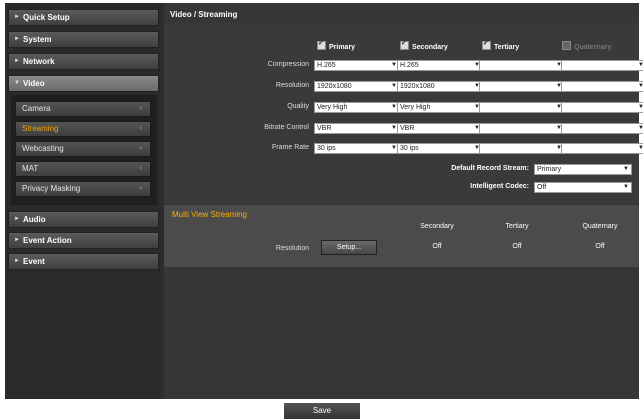  What do you see at coordinates (83, 17) in the screenshot?
I see `sidebar-item-quick-setup: ► Quick Setup` at bounding box center [83, 17].